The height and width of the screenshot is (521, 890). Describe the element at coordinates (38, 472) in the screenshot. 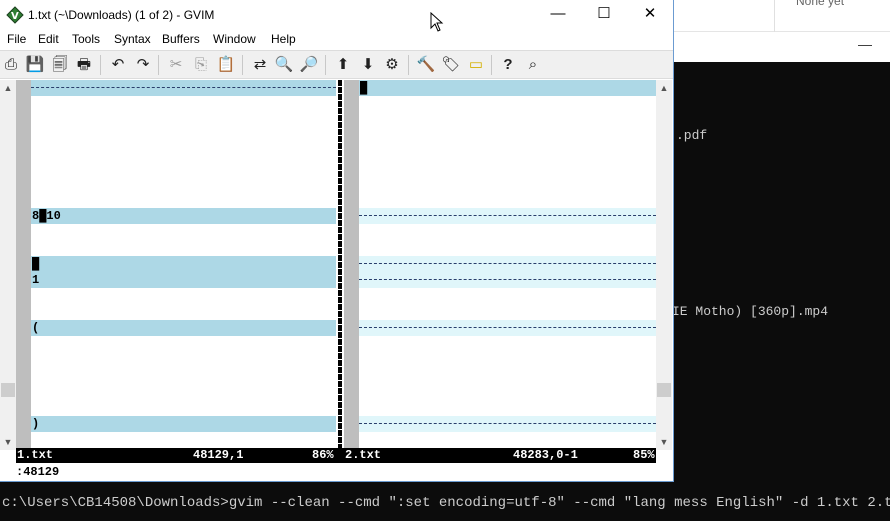

I see `command-text: :48129` at that location.